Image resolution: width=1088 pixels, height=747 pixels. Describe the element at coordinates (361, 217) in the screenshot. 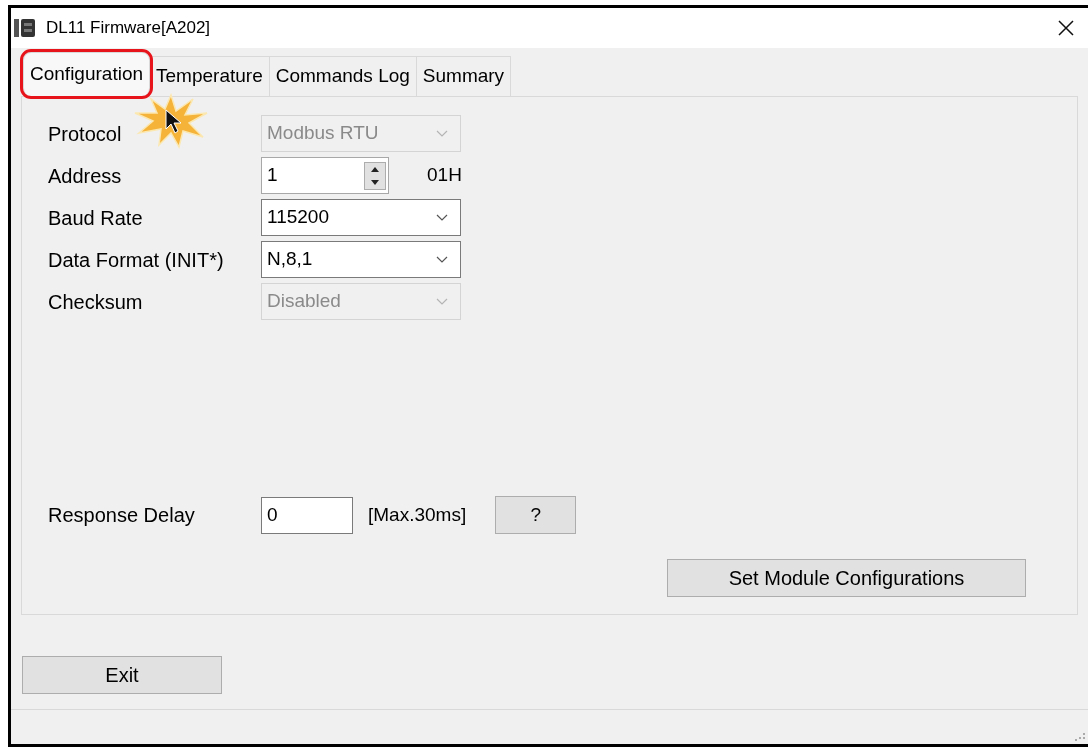

I see `dropdown-field: 115200` at that location.